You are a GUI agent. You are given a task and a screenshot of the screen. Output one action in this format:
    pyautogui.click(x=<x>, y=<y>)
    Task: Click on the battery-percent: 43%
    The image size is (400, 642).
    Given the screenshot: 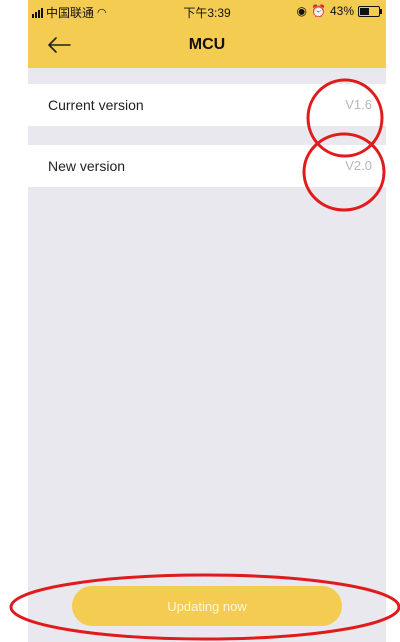 What is the action you would take?
    pyautogui.click(x=341, y=11)
    